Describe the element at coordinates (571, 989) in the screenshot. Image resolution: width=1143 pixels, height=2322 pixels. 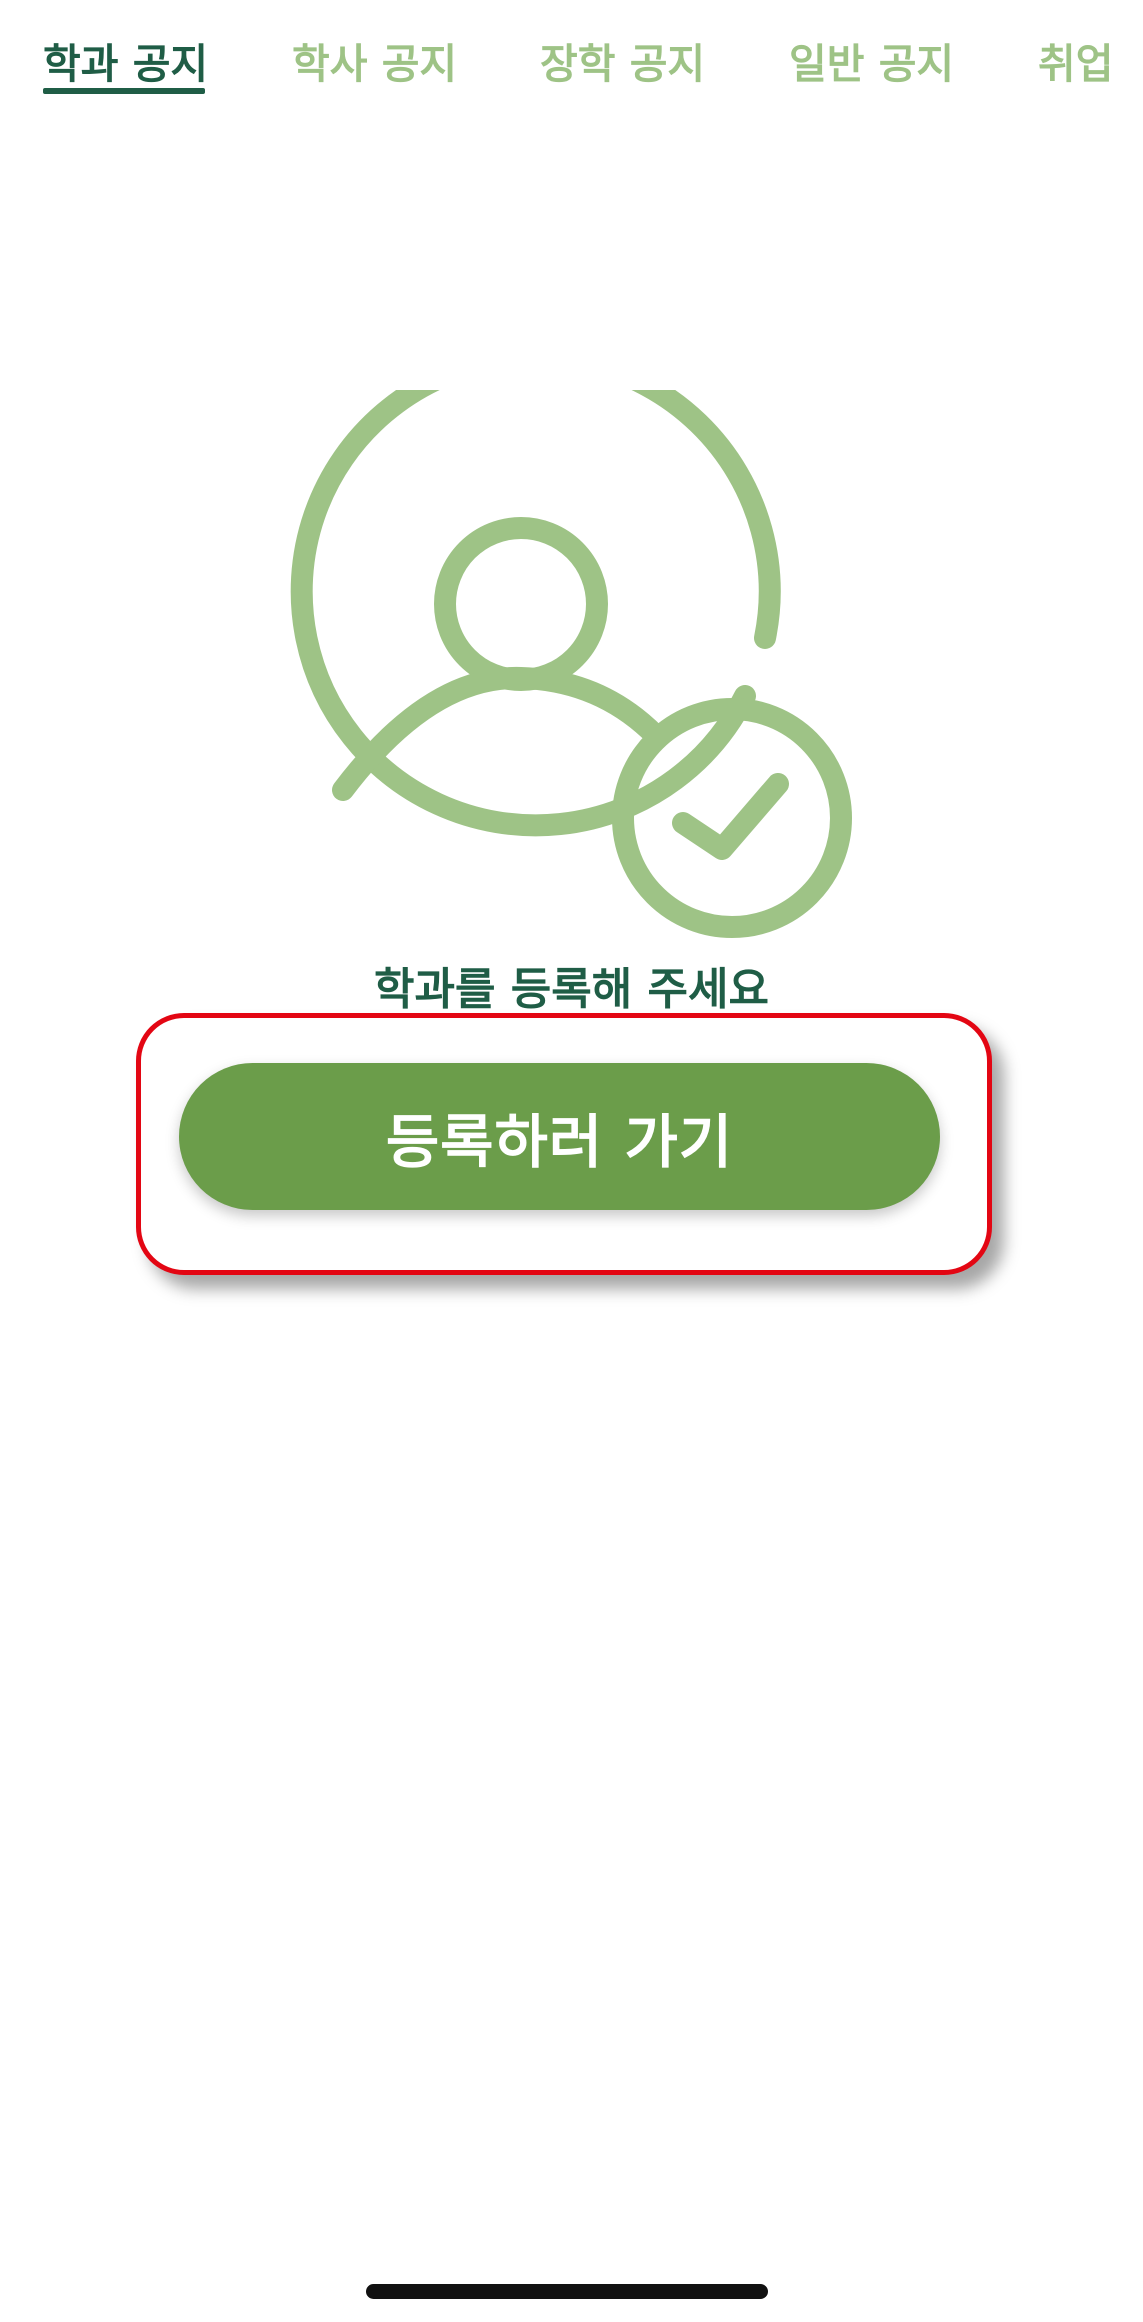
I see `empty-state-message: 학과를 등록해 주세요` at that location.